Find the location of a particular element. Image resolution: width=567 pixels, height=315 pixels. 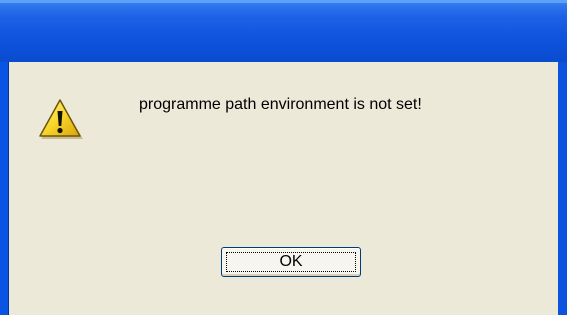

warning-icon is located at coordinates (61, 119).